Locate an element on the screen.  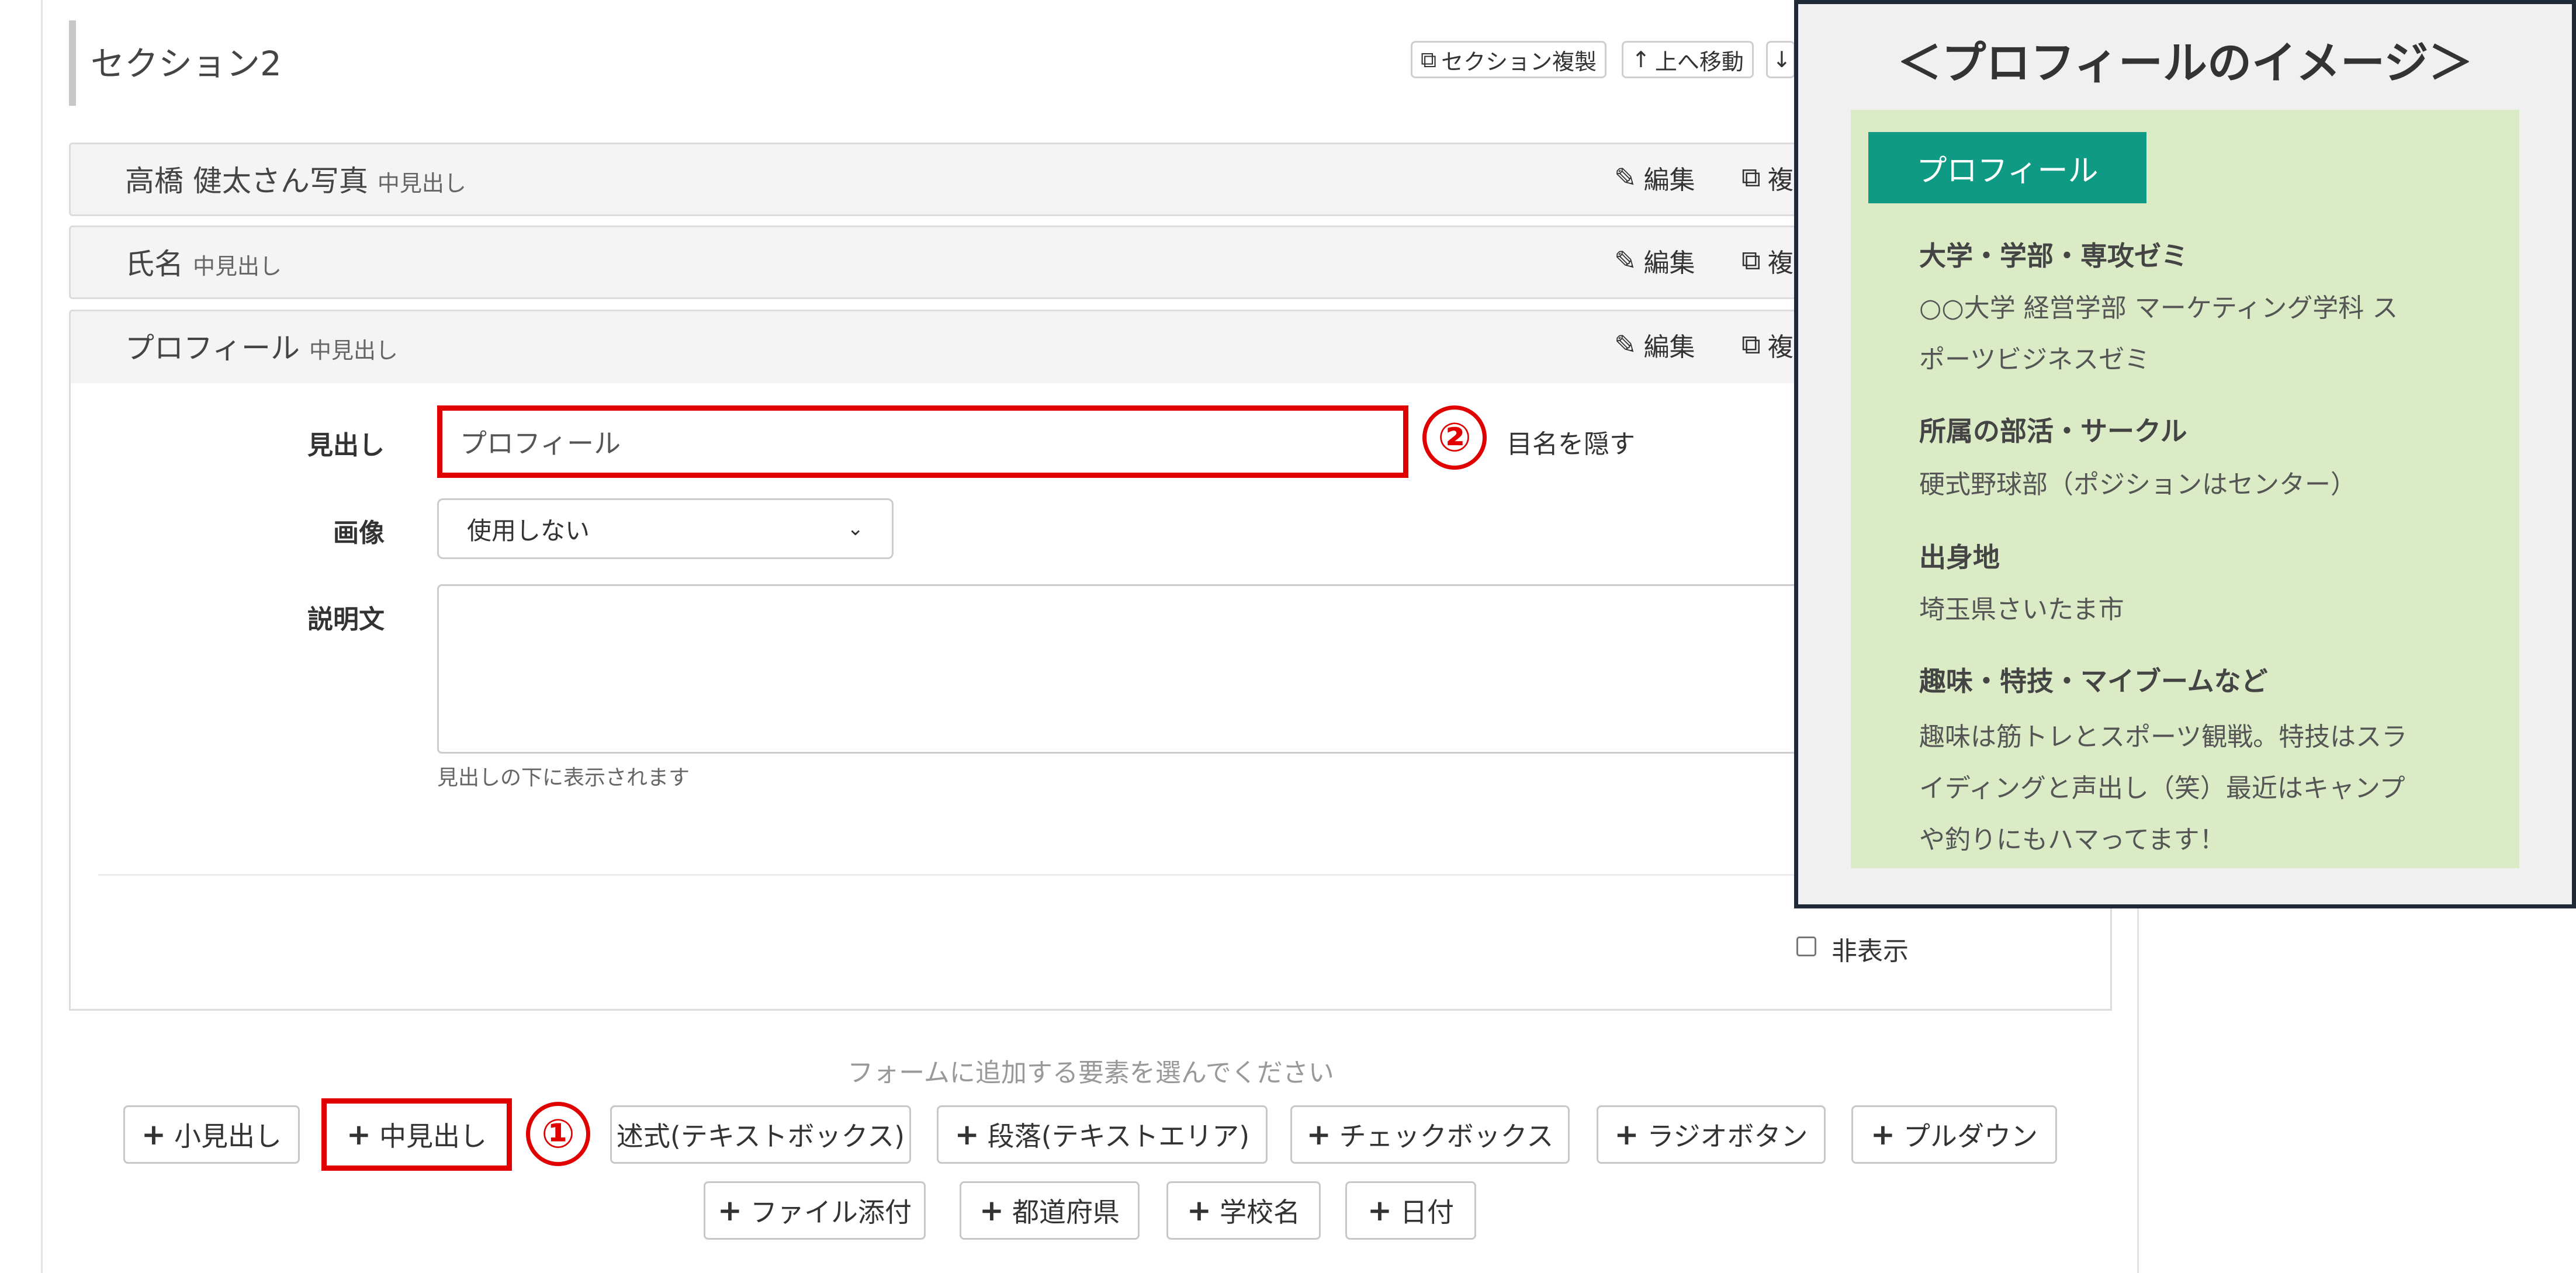
step-1-marker: ① is located at coordinates (558, 1134).